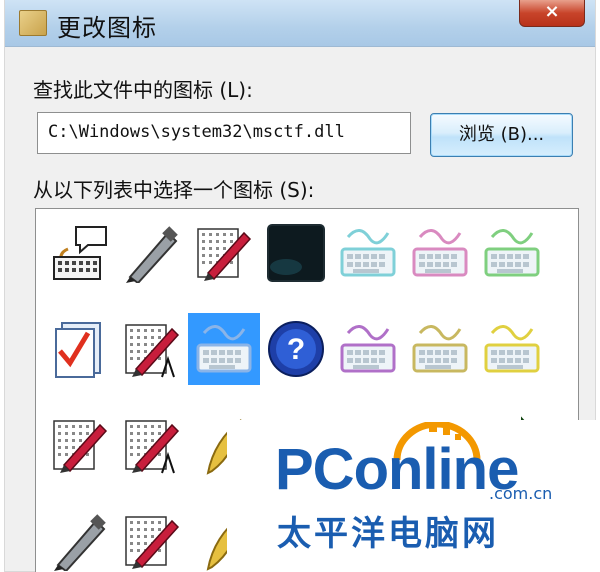 The image size is (600, 572). I want to click on keyboard-cyan-icon, so click(368, 253).